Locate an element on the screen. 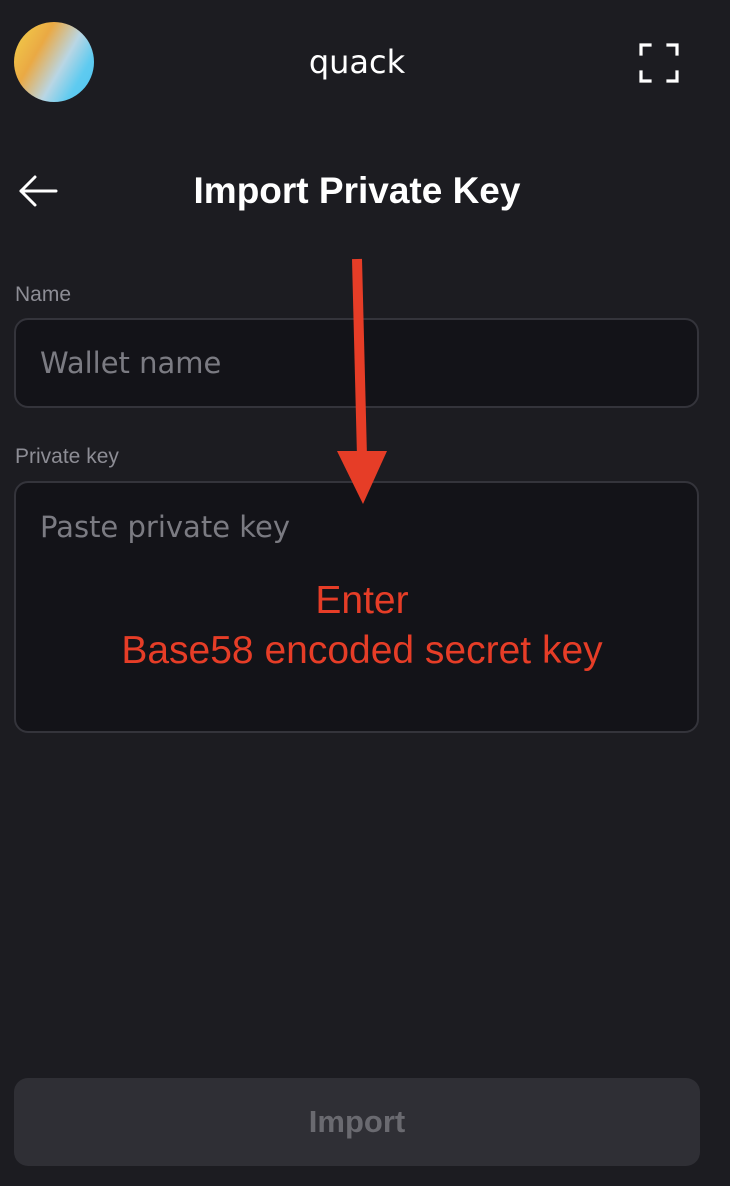 The height and width of the screenshot is (1186, 730). page-header: Import Private Key is located at coordinates (365, 191).